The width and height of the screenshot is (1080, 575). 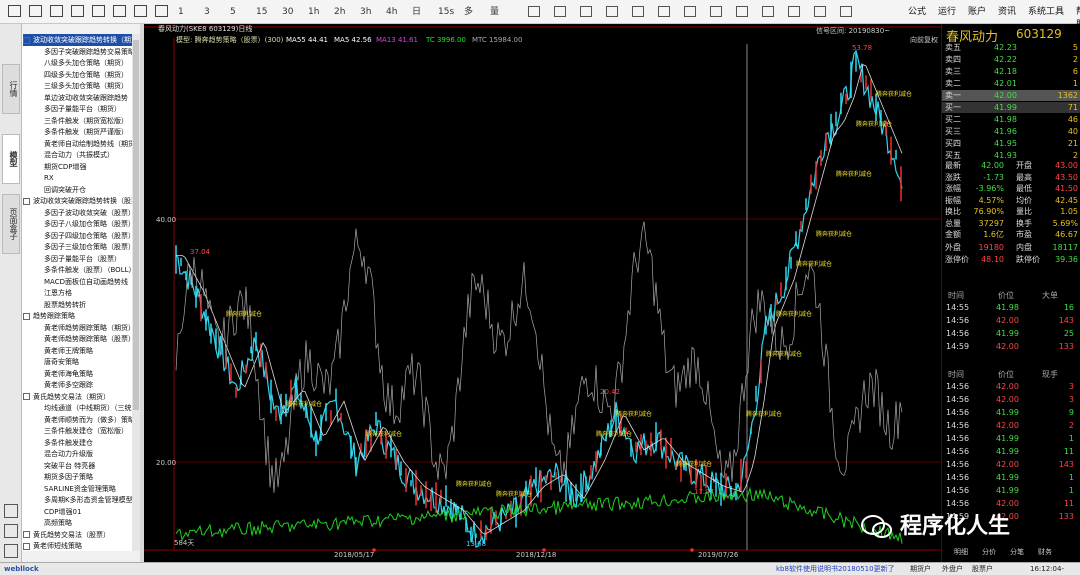 What do you see at coordinates (89, 213) in the screenshot?
I see `tree-item: 多因子波动收敛突破（股票）` at bounding box center [89, 213].